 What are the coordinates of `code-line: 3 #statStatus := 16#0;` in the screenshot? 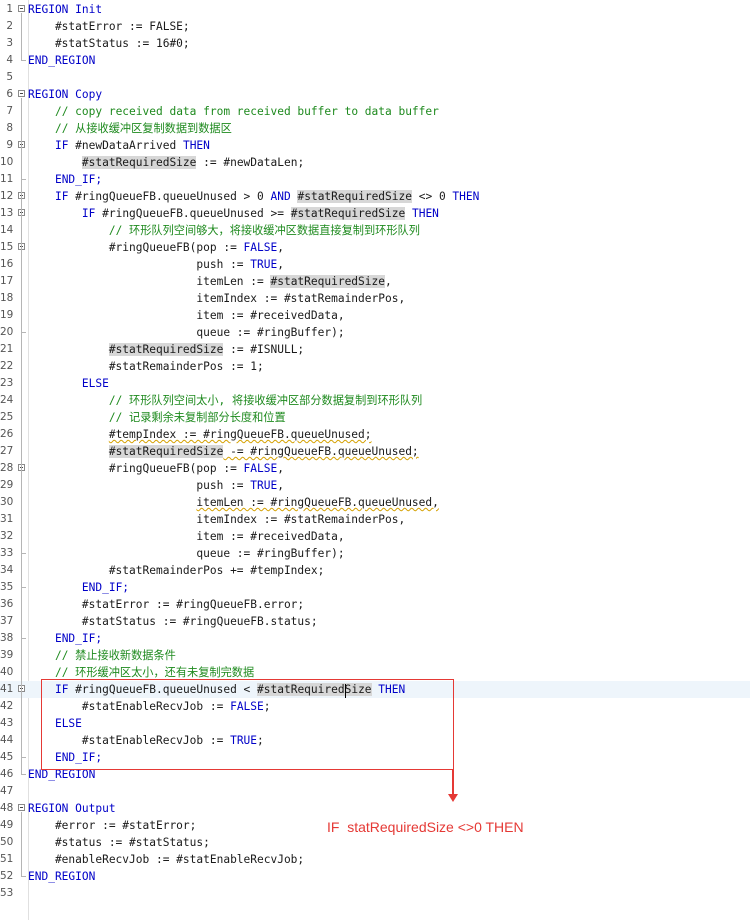 It's located at (375, 43).